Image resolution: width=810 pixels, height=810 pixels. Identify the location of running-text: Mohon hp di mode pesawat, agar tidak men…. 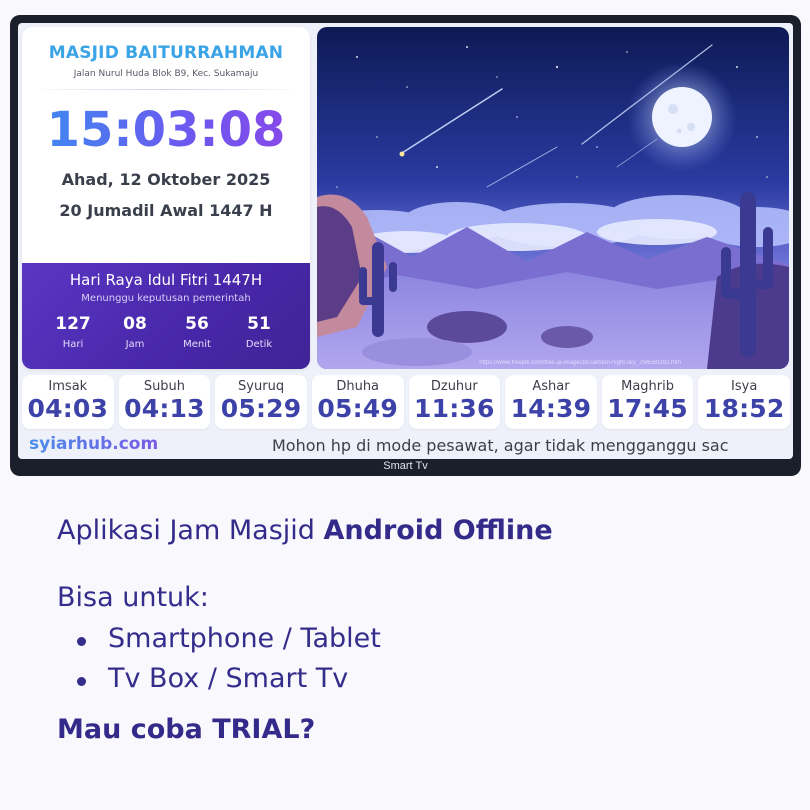
(500, 445).